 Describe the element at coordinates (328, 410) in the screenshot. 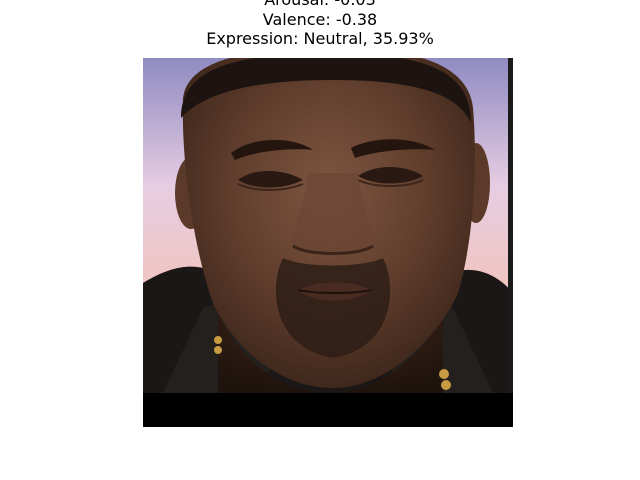

I see `photo-bottom-band` at that location.